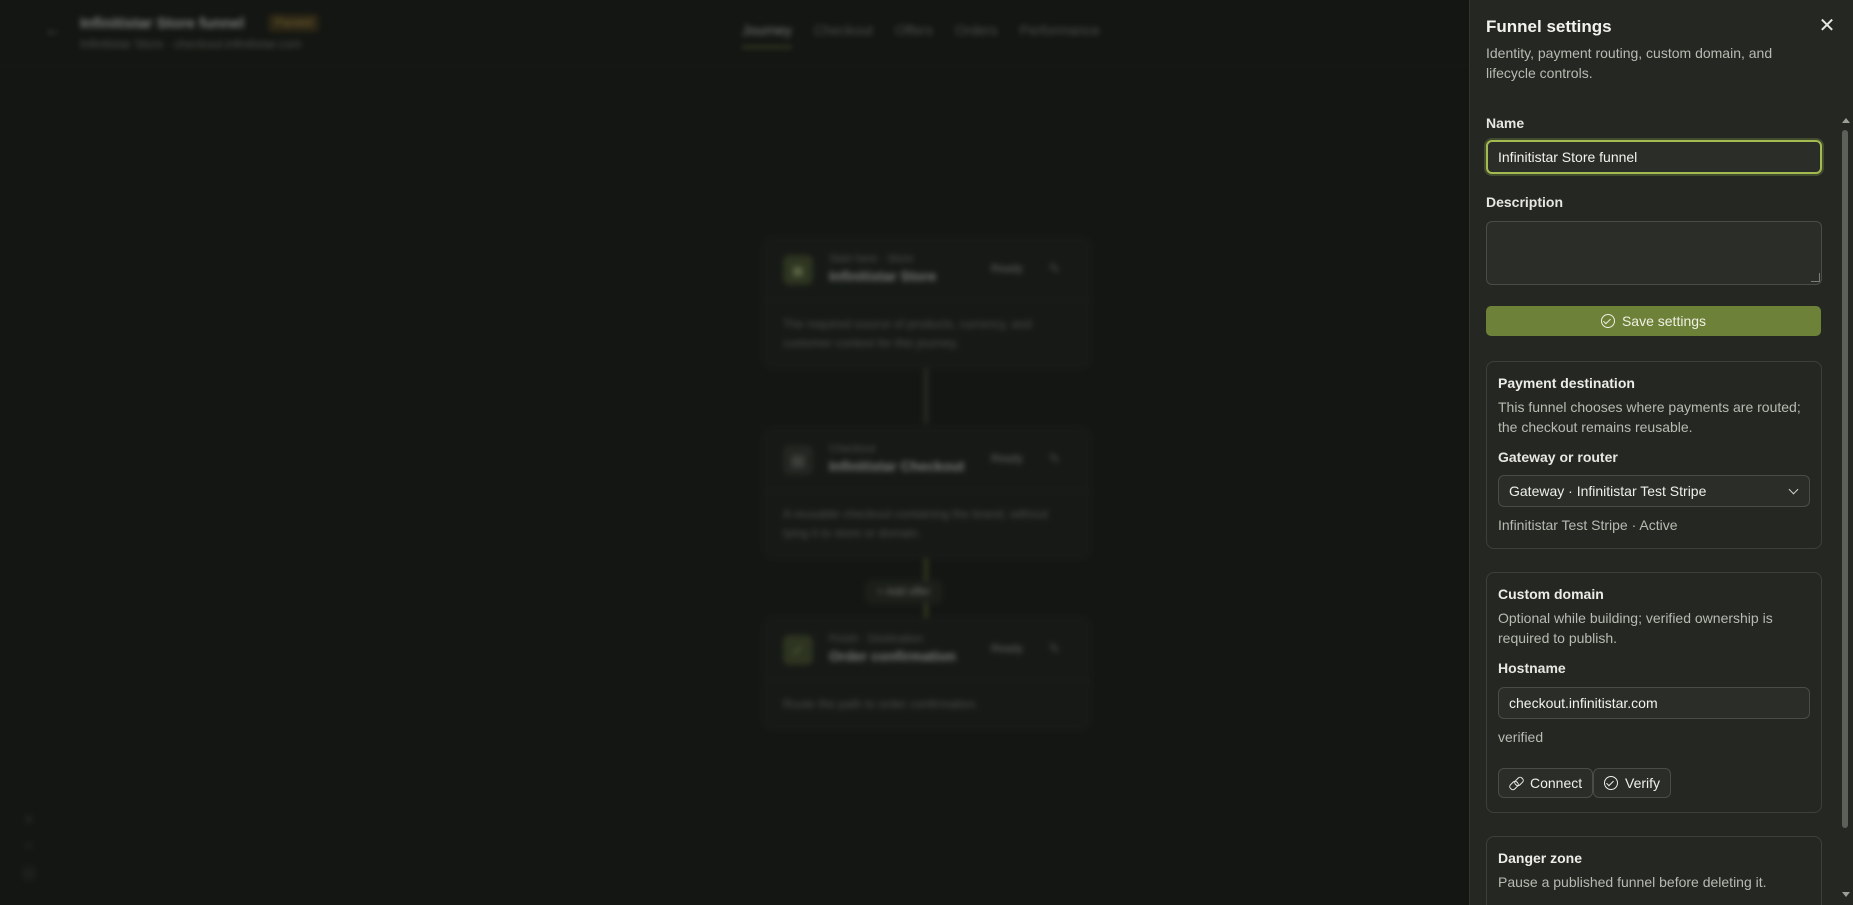 Image resolution: width=1853 pixels, height=905 pixels. What do you see at coordinates (1551, 594) in the screenshot?
I see `section-title: Custom domain` at bounding box center [1551, 594].